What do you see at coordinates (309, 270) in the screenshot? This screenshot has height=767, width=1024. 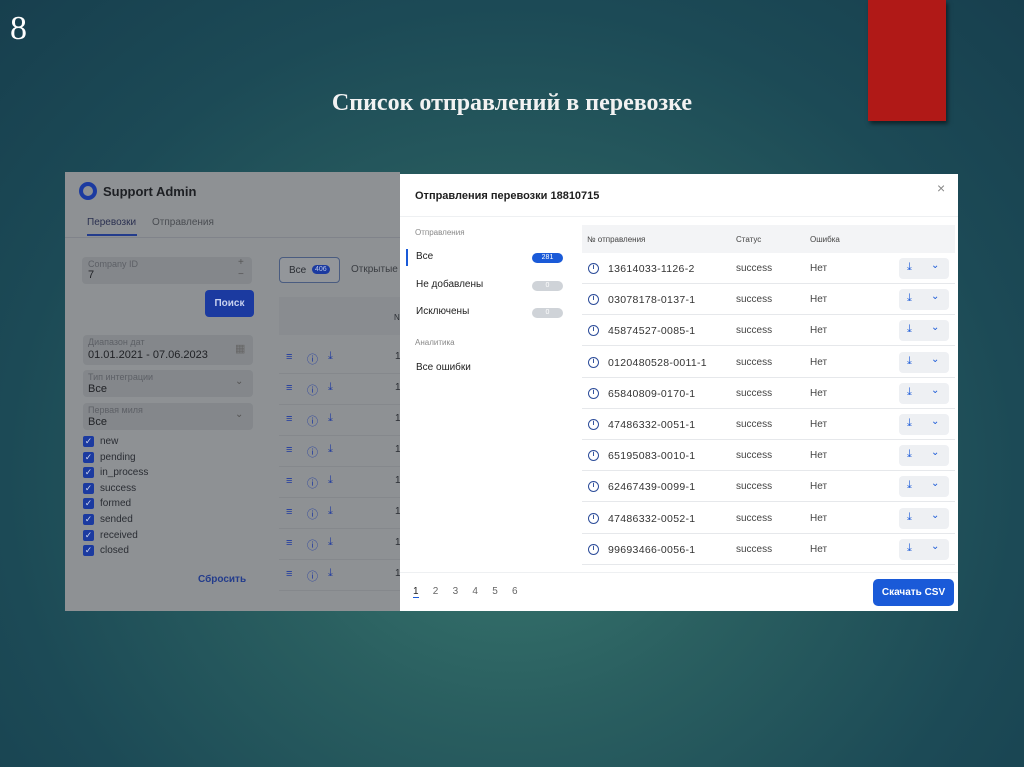 I see `segment-all: Все 406` at bounding box center [309, 270].